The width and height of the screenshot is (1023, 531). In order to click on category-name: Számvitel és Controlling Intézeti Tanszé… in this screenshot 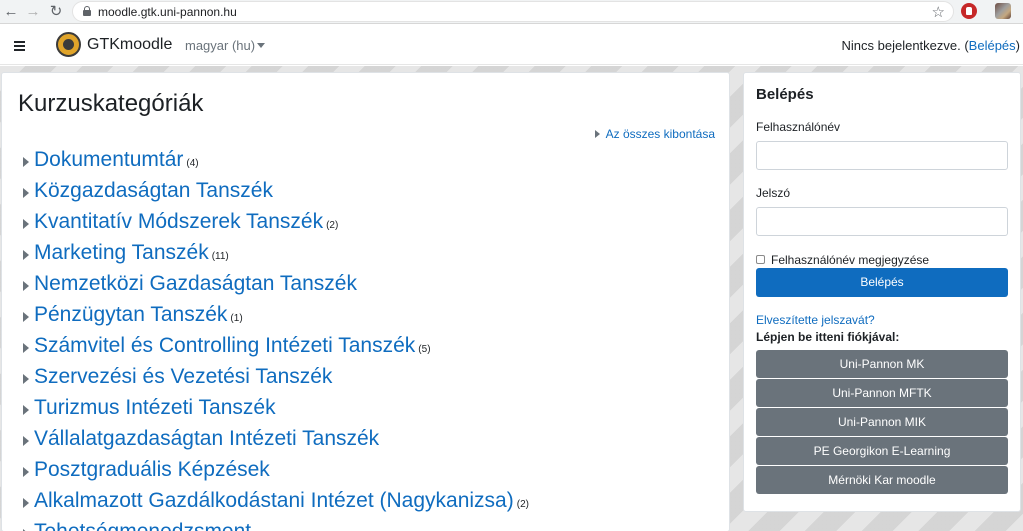, I will do `click(224, 345)`.